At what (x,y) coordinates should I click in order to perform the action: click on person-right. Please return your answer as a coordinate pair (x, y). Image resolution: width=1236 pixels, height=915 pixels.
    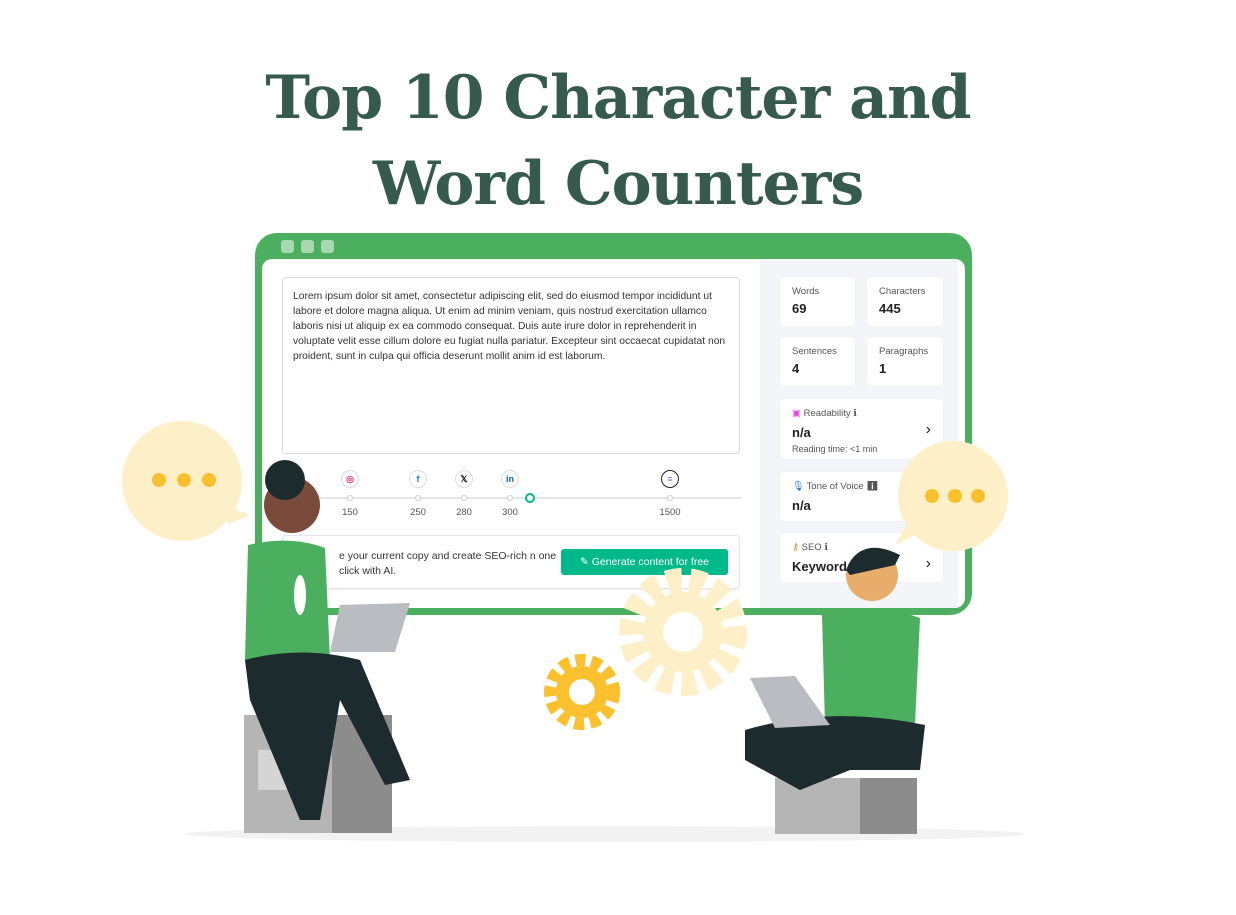
    Looking at the image, I should click on (835, 690).